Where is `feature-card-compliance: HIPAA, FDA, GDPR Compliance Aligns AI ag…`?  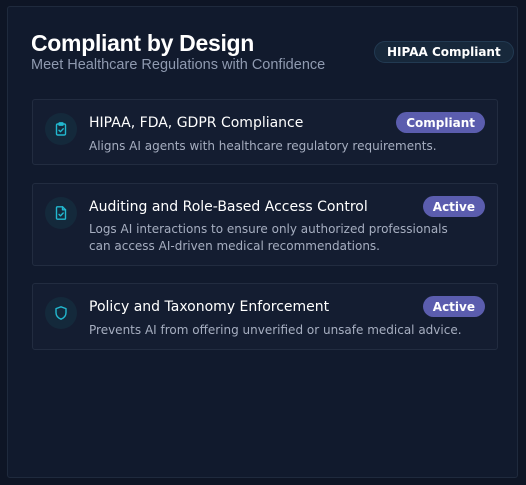
feature-card-compliance: HIPAA, FDA, GDPR Compliance Aligns AI ag… is located at coordinates (265, 132).